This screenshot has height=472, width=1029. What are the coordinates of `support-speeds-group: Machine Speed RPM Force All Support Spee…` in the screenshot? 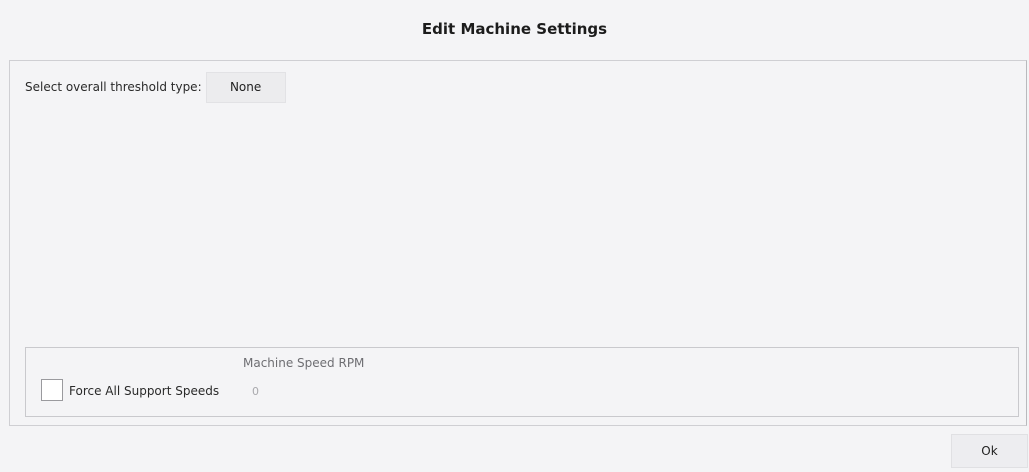 It's located at (522, 382).